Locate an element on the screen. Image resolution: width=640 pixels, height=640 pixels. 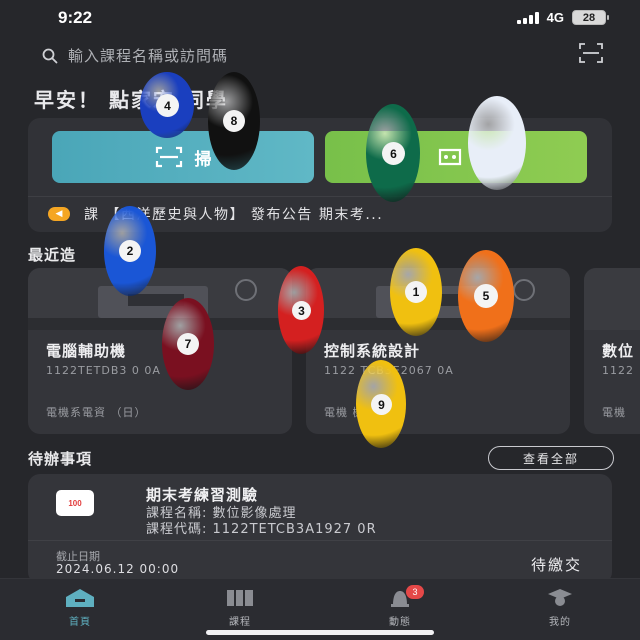
course-department: 電機 is located at coordinates (614, 412).